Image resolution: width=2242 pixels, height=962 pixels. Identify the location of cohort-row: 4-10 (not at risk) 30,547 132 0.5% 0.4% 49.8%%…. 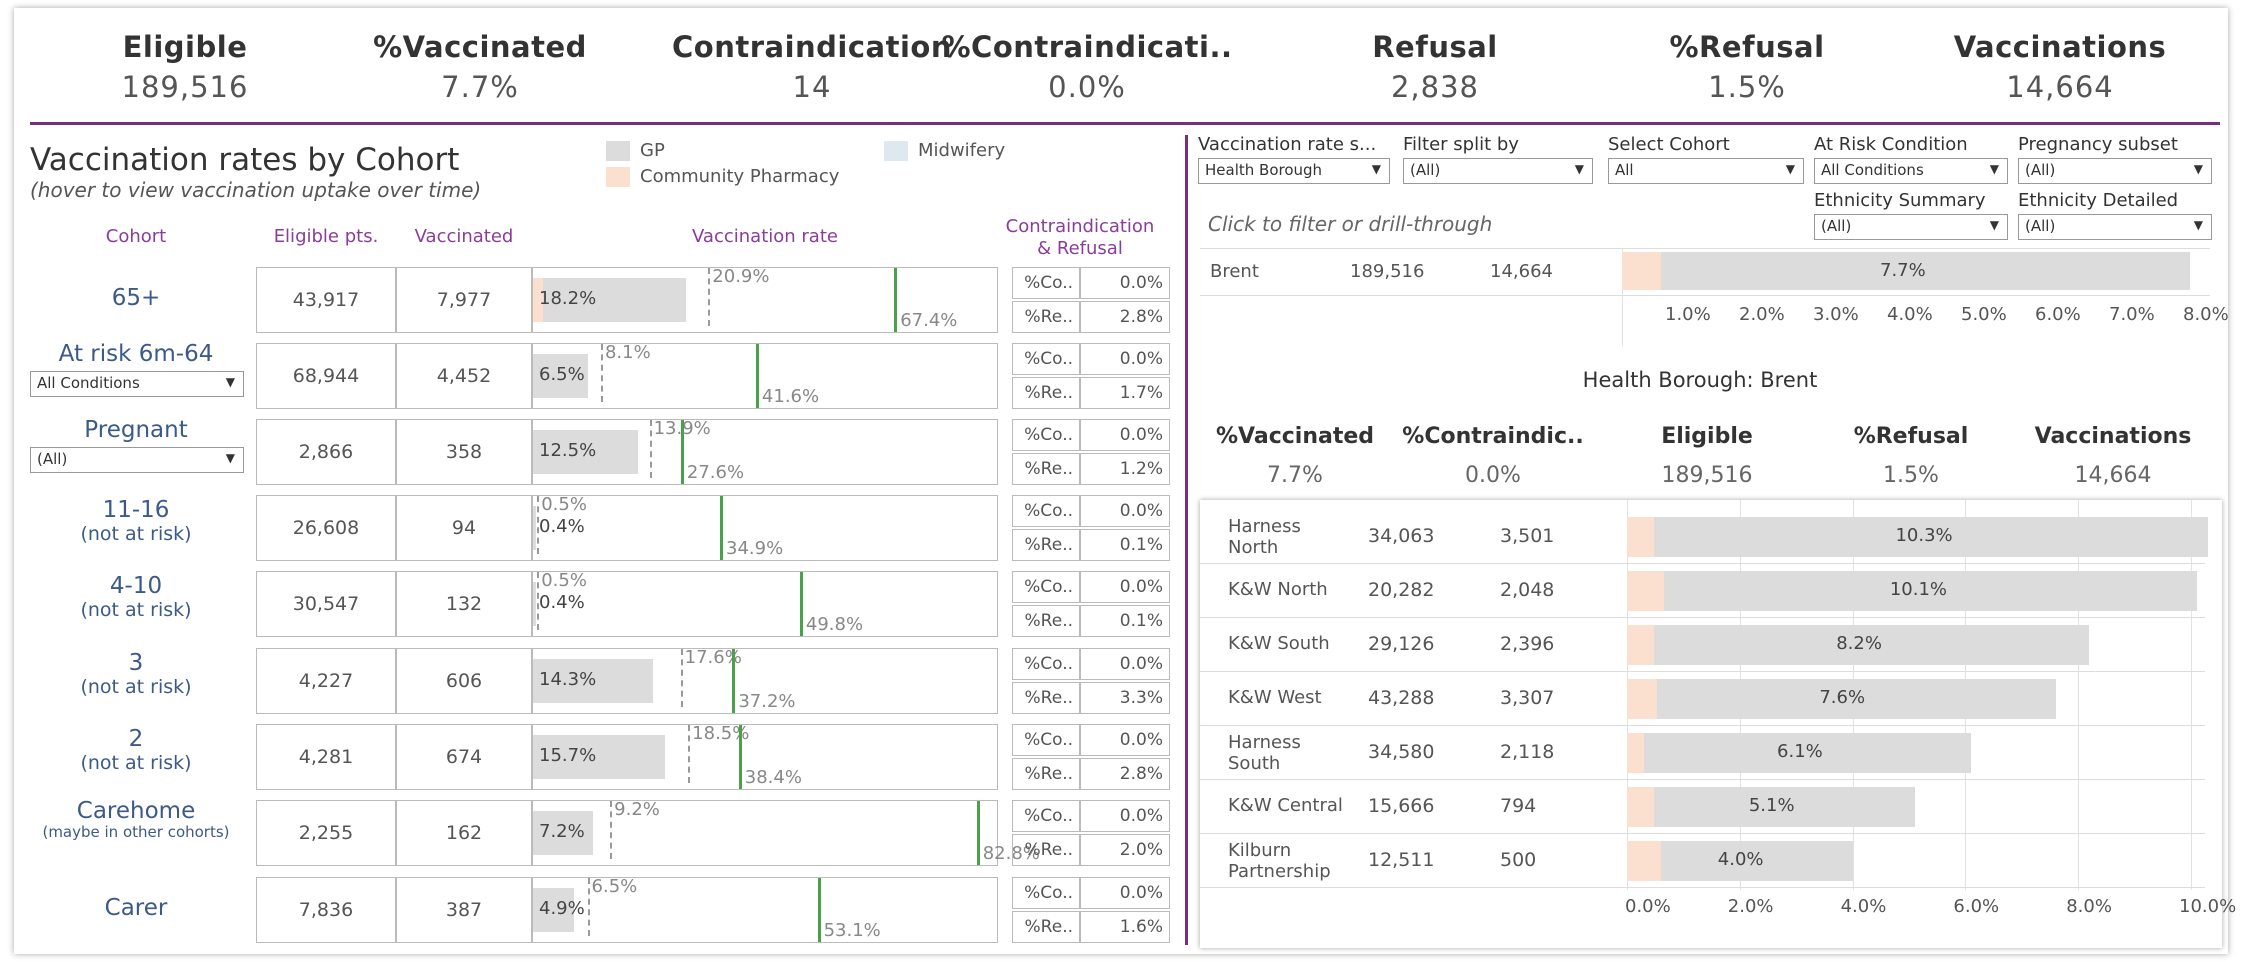
(600, 604).